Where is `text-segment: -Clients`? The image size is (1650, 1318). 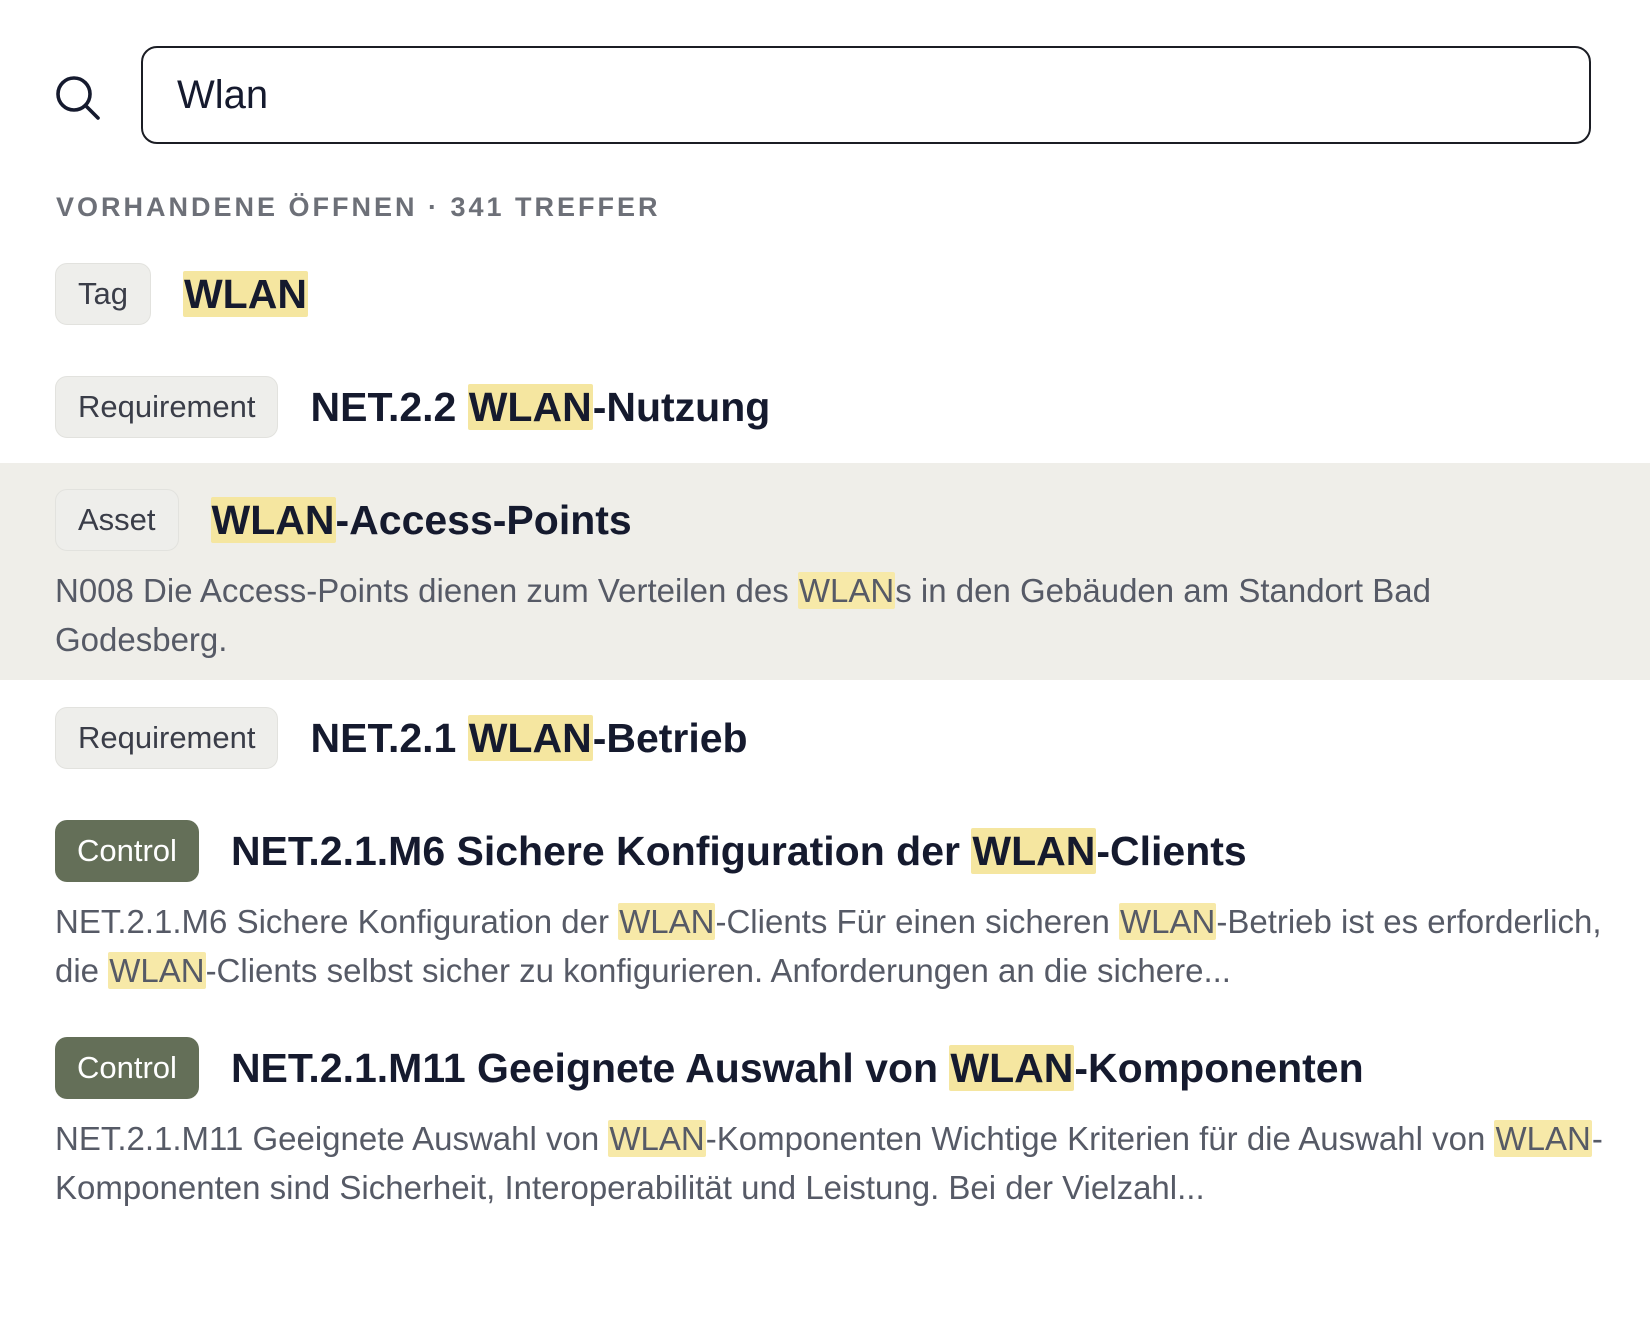
text-segment: -Clients is located at coordinates (1171, 850).